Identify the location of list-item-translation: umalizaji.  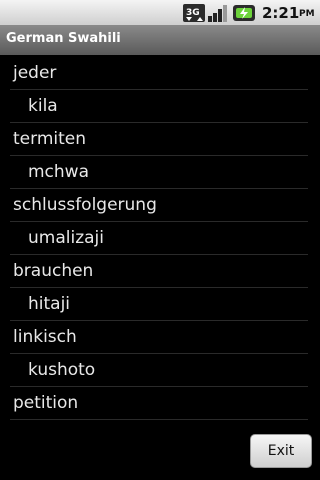
(159, 238).